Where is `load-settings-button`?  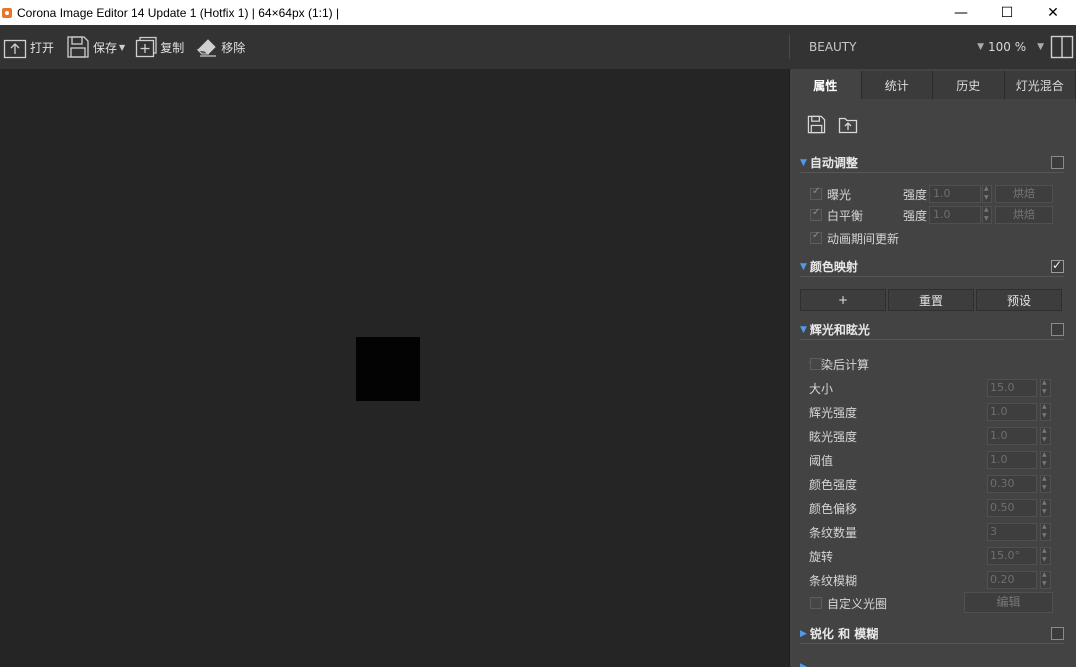 load-settings-button is located at coordinates (848, 126).